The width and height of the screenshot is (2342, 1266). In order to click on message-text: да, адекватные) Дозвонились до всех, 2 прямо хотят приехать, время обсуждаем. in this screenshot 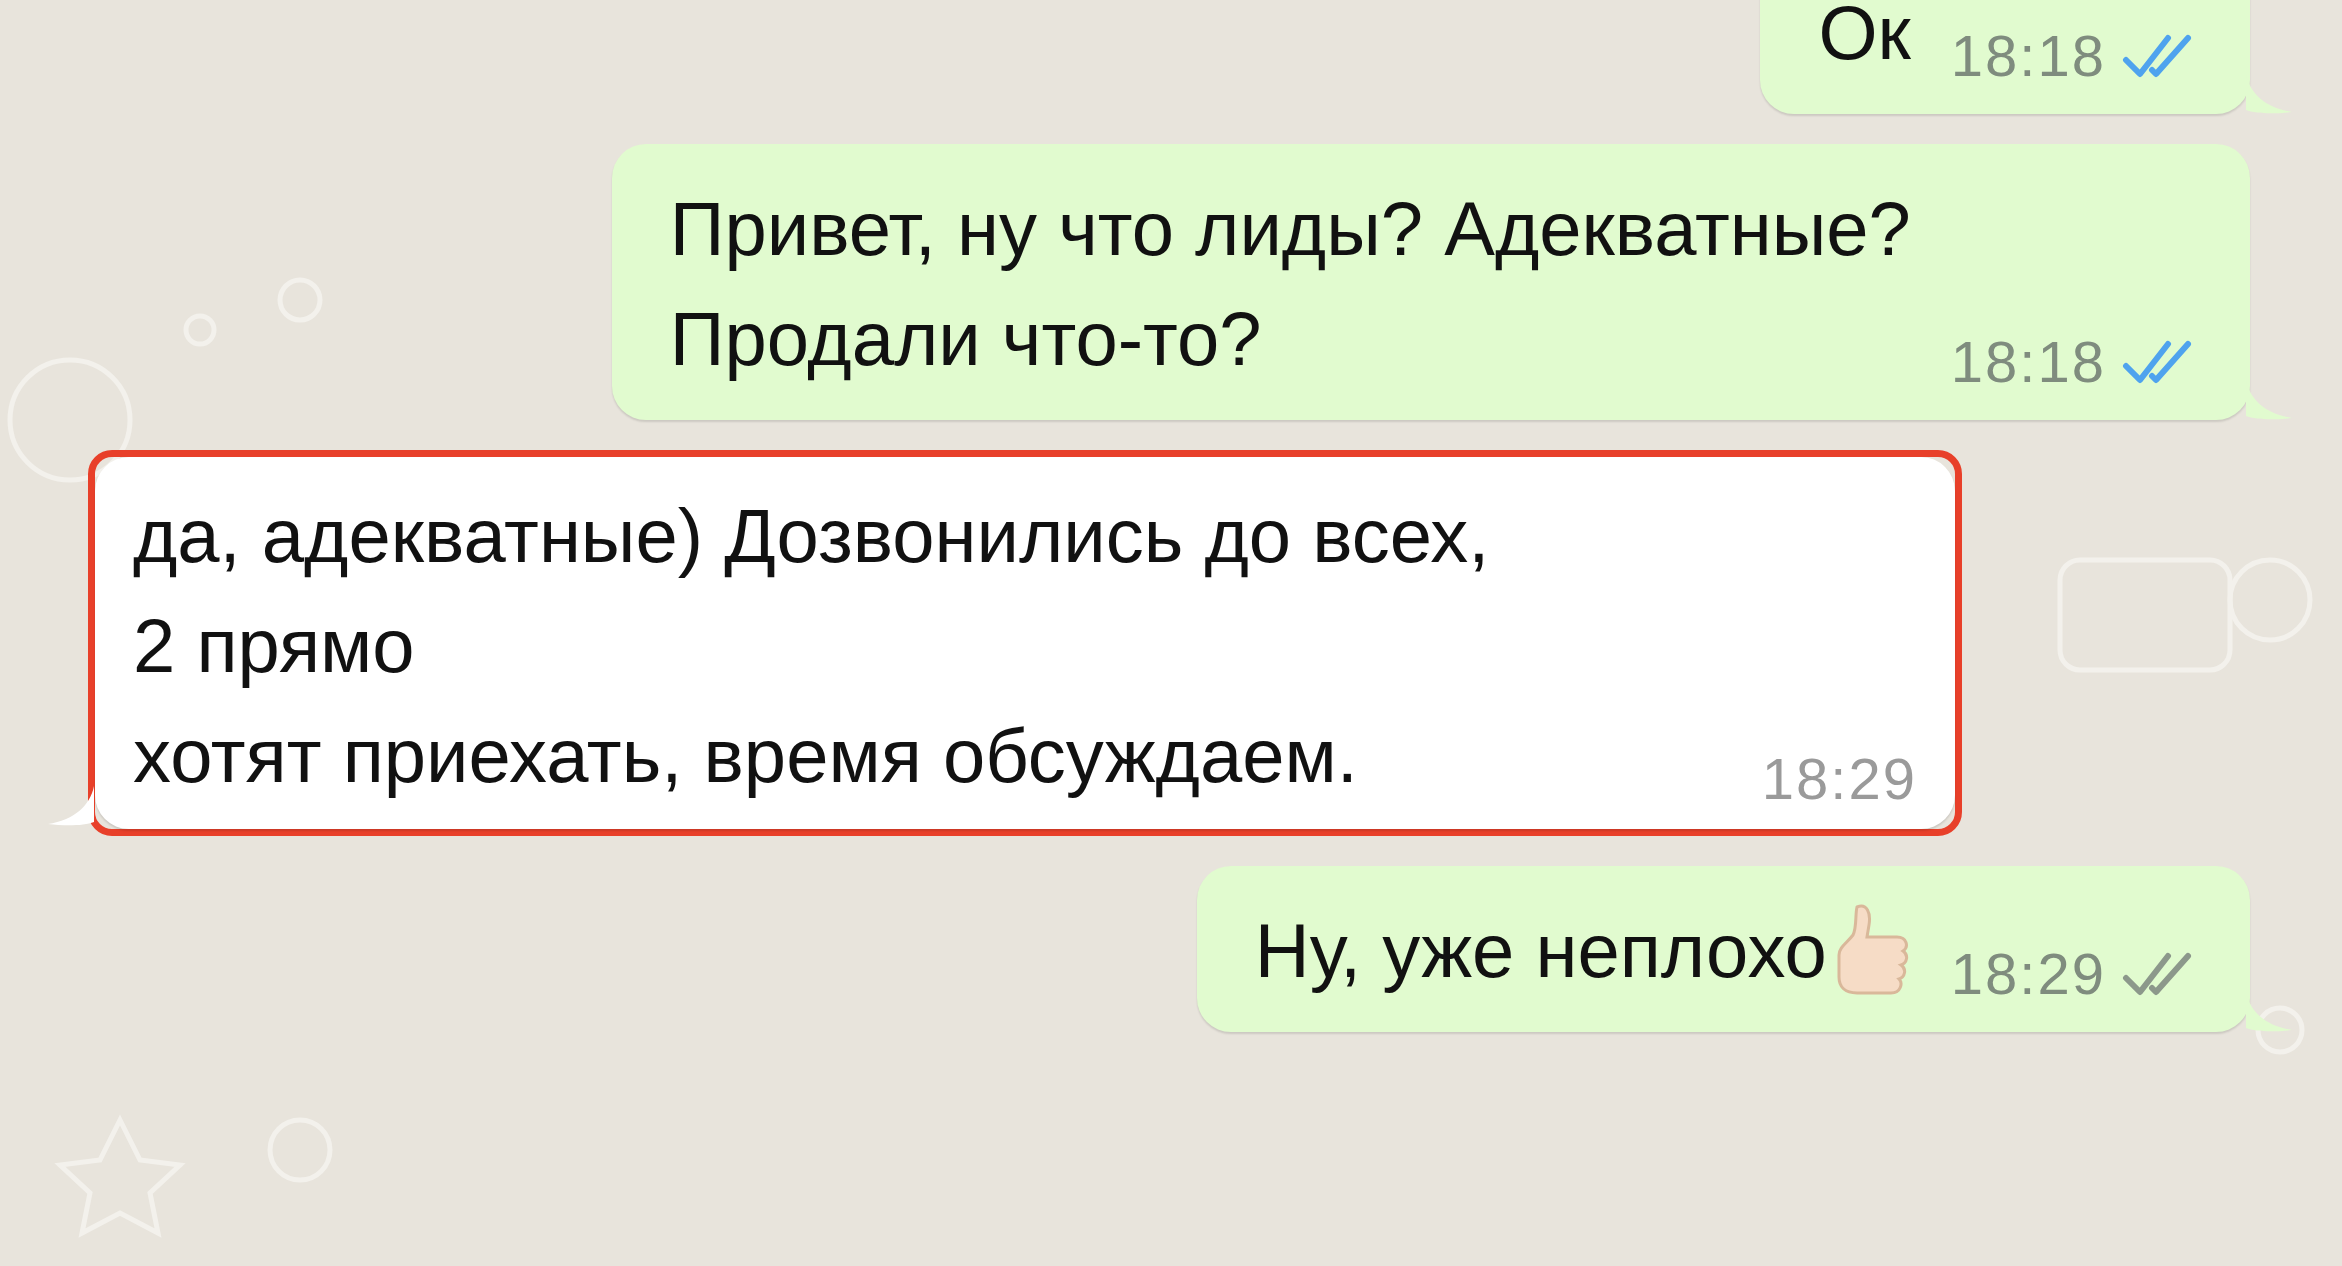, I will do `click(811, 646)`.